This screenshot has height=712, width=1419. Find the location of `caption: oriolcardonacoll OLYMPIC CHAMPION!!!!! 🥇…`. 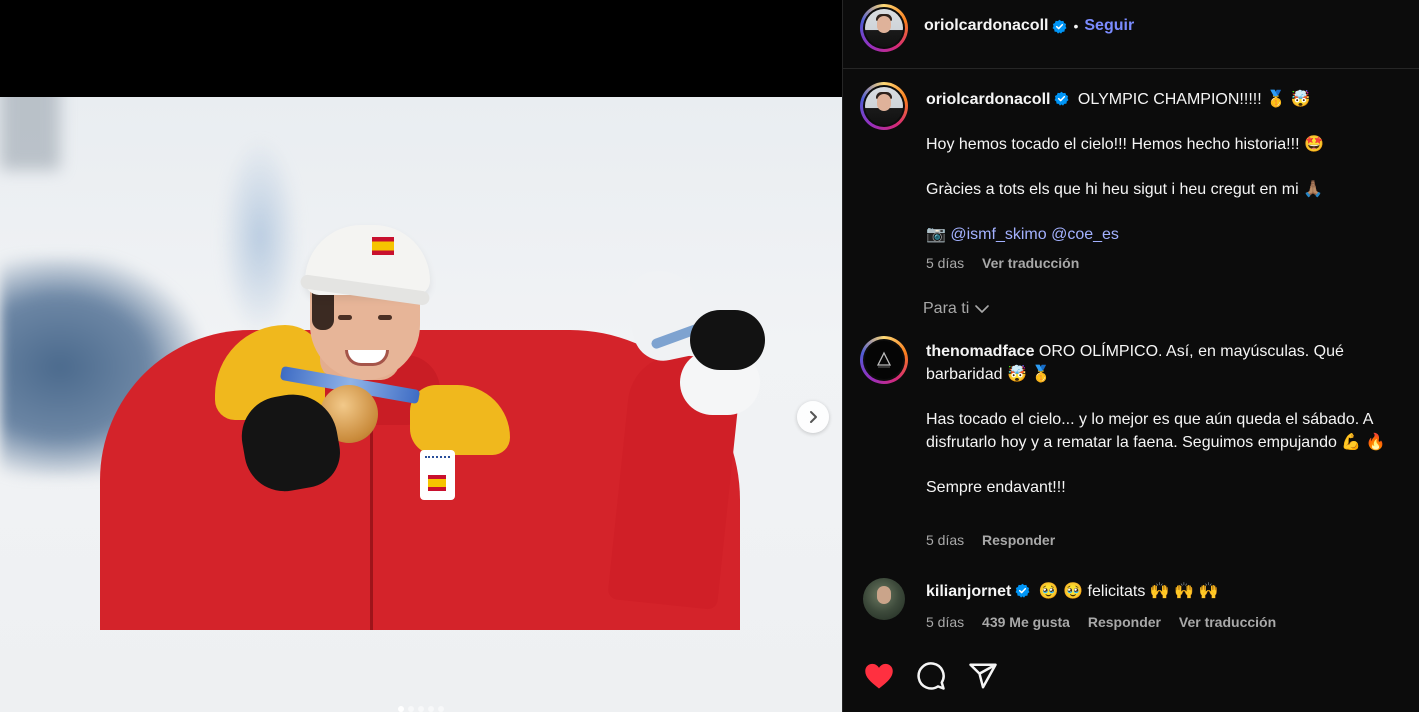

caption: oriolcardonacoll OLYMPIC CHAMPION!!!!! 🥇… is located at coordinates (1166, 167).